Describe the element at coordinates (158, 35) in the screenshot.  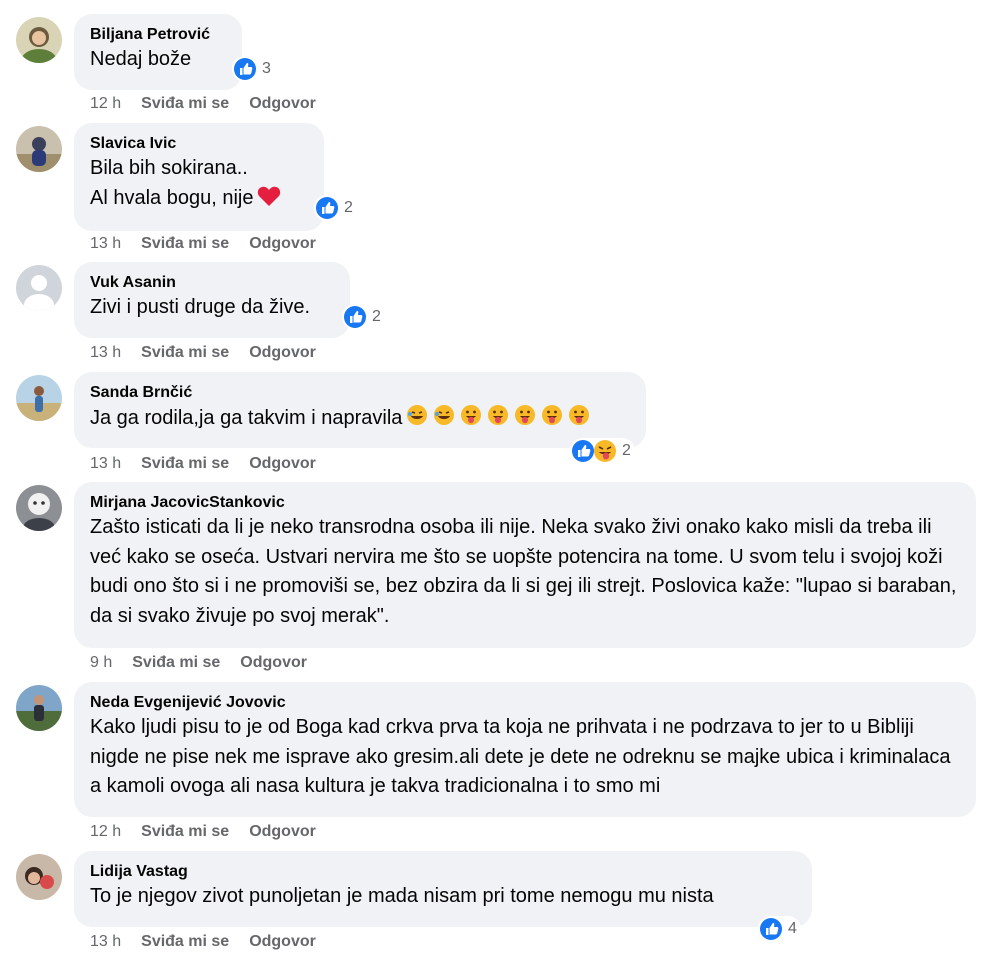
I see `comment-author: Biljana Petrović` at that location.